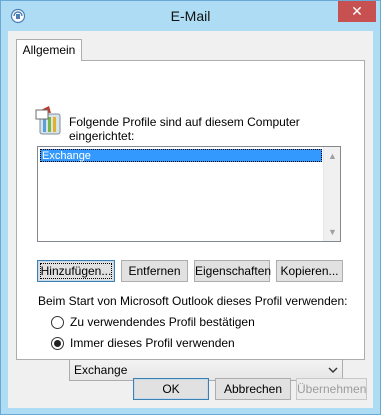 Image resolution: width=381 pixels, height=415 pixels. What do you see at coordinates (57, 322) in the screenshot?
I see `radio-button` at bounding box center [57, 322].